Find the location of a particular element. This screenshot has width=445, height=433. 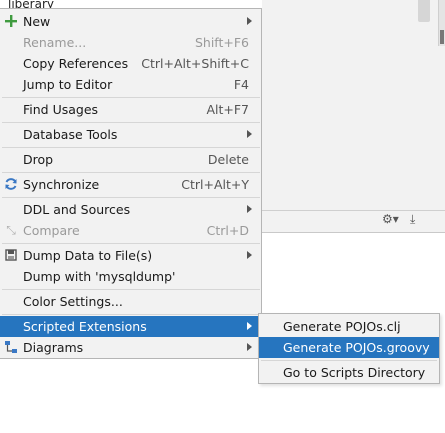

menu-item-database-tools: Database Tools is located at coordinates (130, 134).